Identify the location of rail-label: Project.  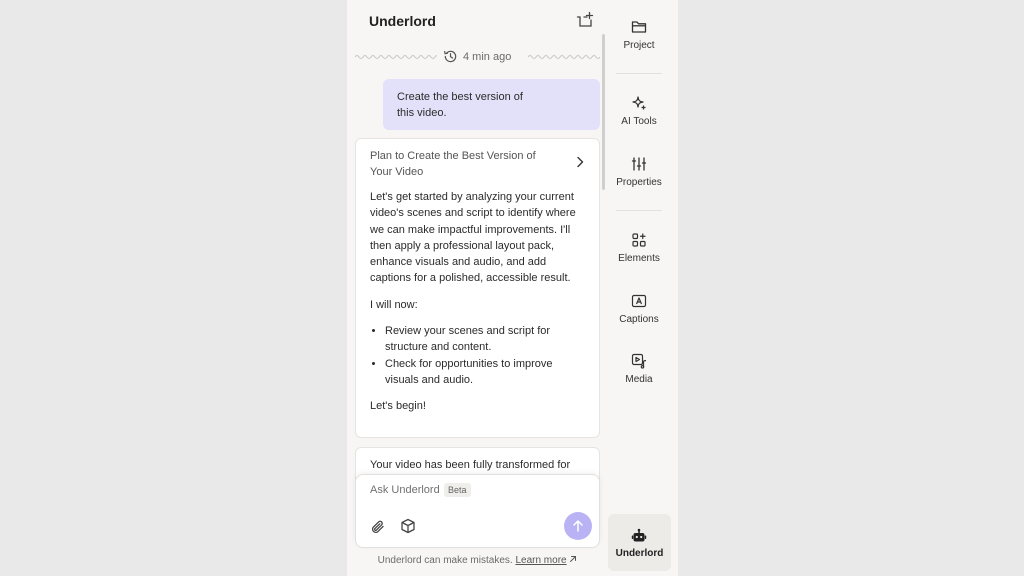
(639, 45).